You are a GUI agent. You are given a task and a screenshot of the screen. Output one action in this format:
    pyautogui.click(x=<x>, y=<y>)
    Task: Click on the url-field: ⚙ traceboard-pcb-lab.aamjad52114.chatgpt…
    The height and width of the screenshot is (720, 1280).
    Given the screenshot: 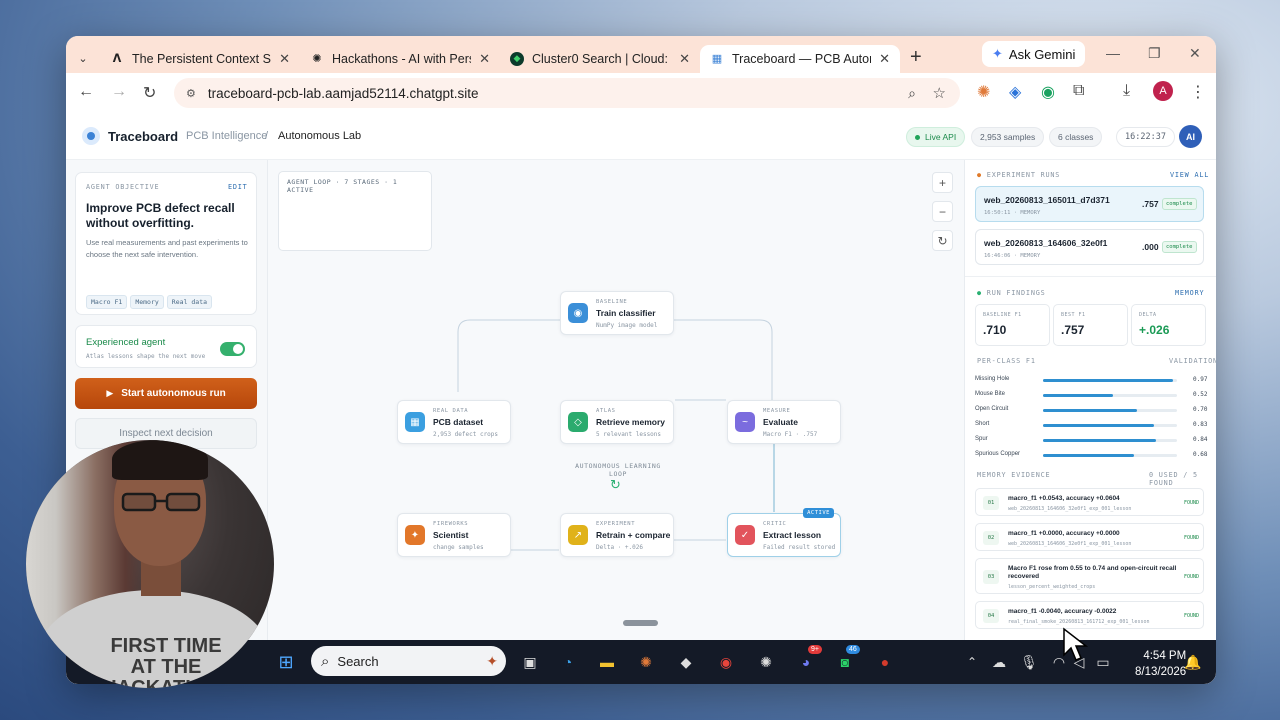 What is the action you would take?
    pyautogui.click(x=567, y=93)
    